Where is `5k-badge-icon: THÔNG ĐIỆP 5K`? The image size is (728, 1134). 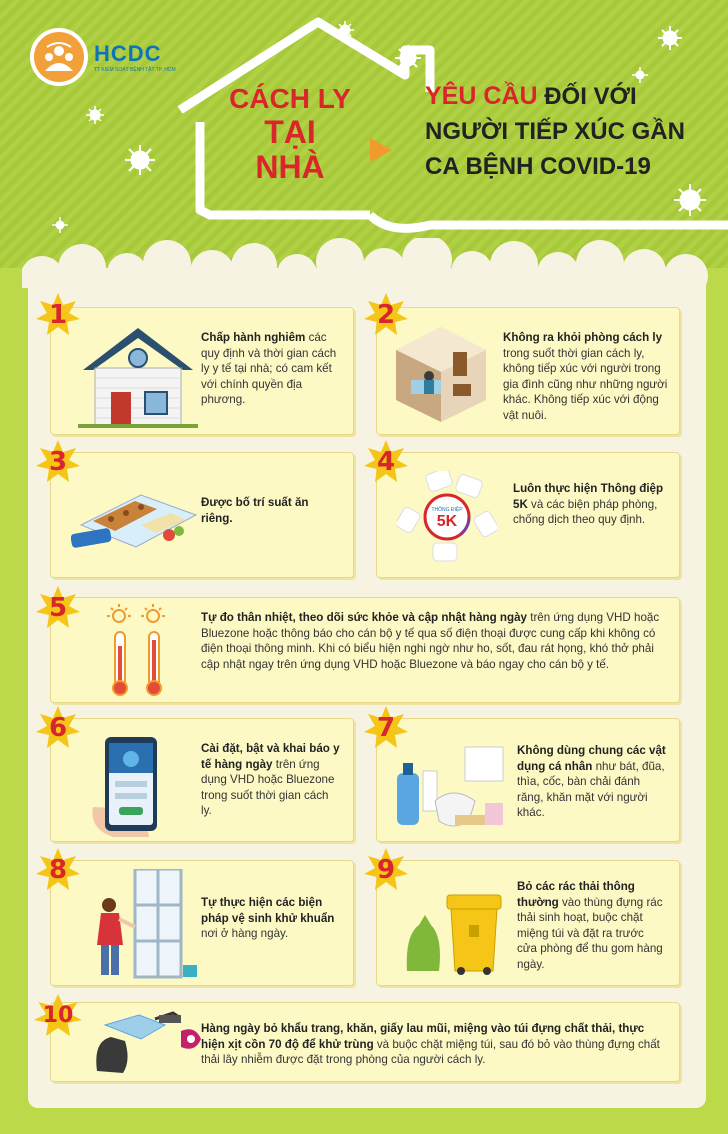
5k-badge-icon: THÔNG ĐIỆP 5K is located at coordinates (447, 516).